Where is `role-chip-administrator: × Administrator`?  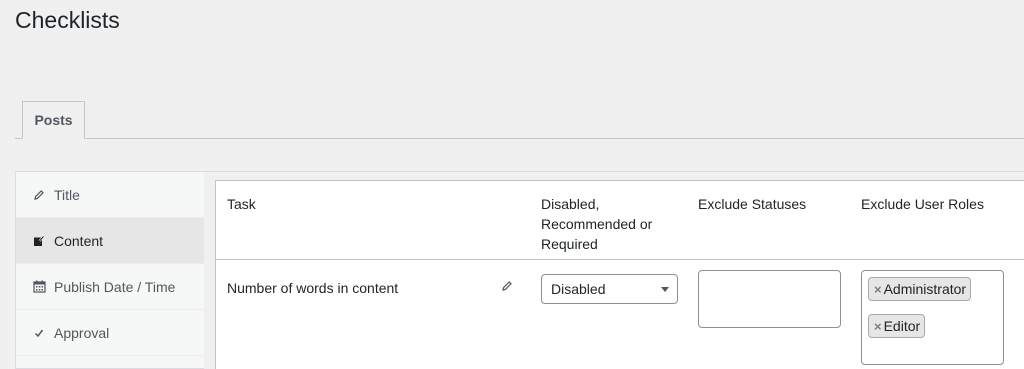 role-chip-administrator: × Administrator is located at coordinates (920, 289).